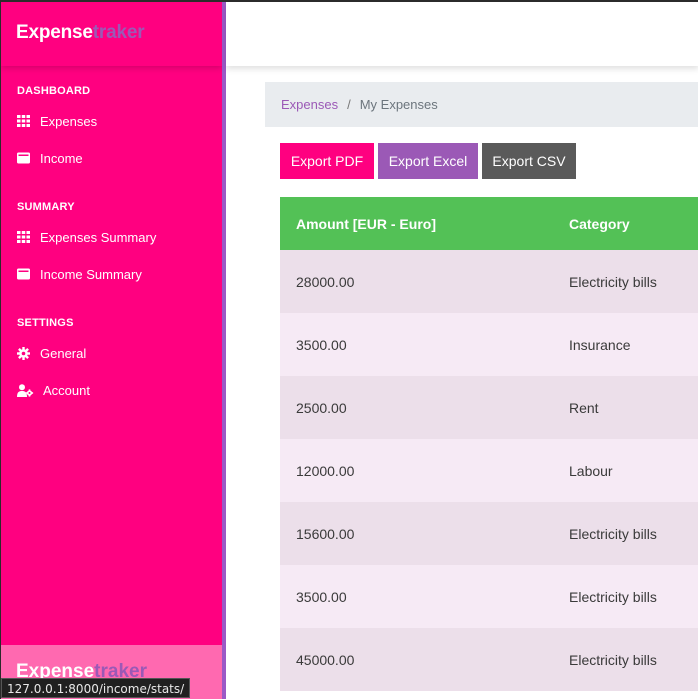 Image resolution: width=698 pixels, height=699 pixels. What do you see at coordinates (600, 344) in the screenshot?
I see `cell-category: Insurance` at bounding box center [600, 344].